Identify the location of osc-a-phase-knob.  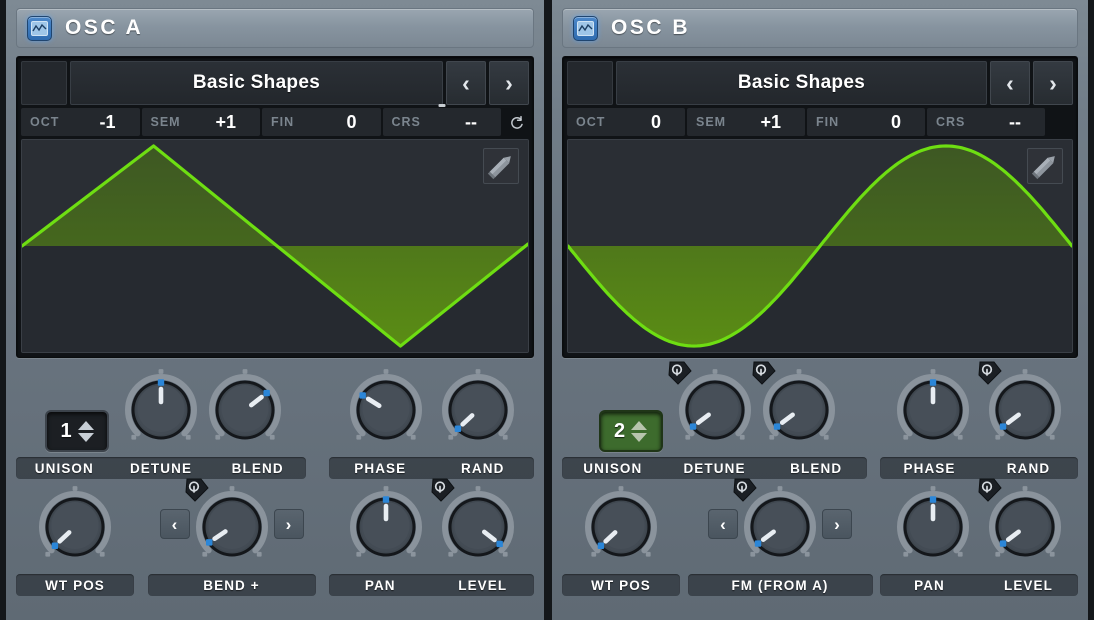
(386, 410).